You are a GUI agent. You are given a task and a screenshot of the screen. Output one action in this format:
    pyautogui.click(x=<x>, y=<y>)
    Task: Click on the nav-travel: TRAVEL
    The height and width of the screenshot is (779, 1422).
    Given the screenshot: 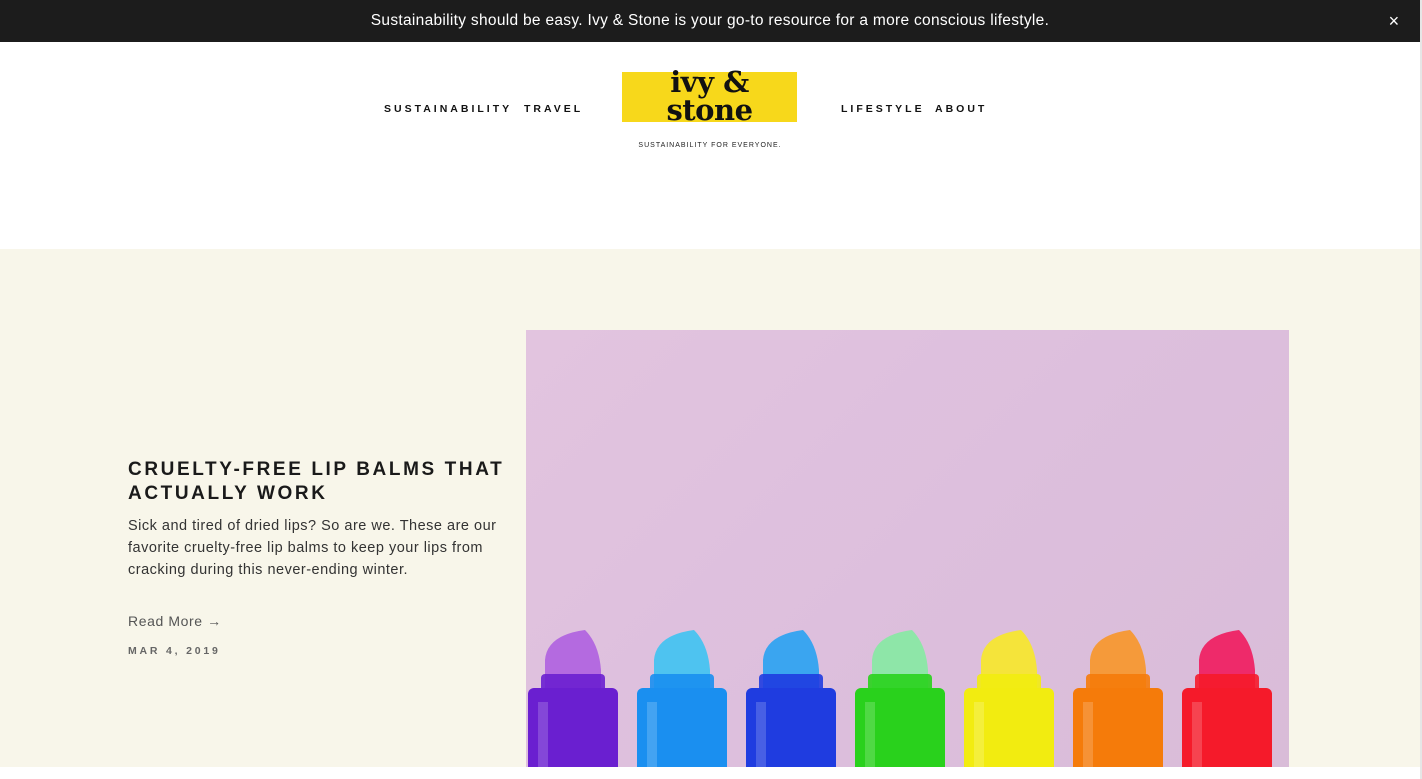 What is the action you would take?
    pyautogui.click(x=553, y=109)
    